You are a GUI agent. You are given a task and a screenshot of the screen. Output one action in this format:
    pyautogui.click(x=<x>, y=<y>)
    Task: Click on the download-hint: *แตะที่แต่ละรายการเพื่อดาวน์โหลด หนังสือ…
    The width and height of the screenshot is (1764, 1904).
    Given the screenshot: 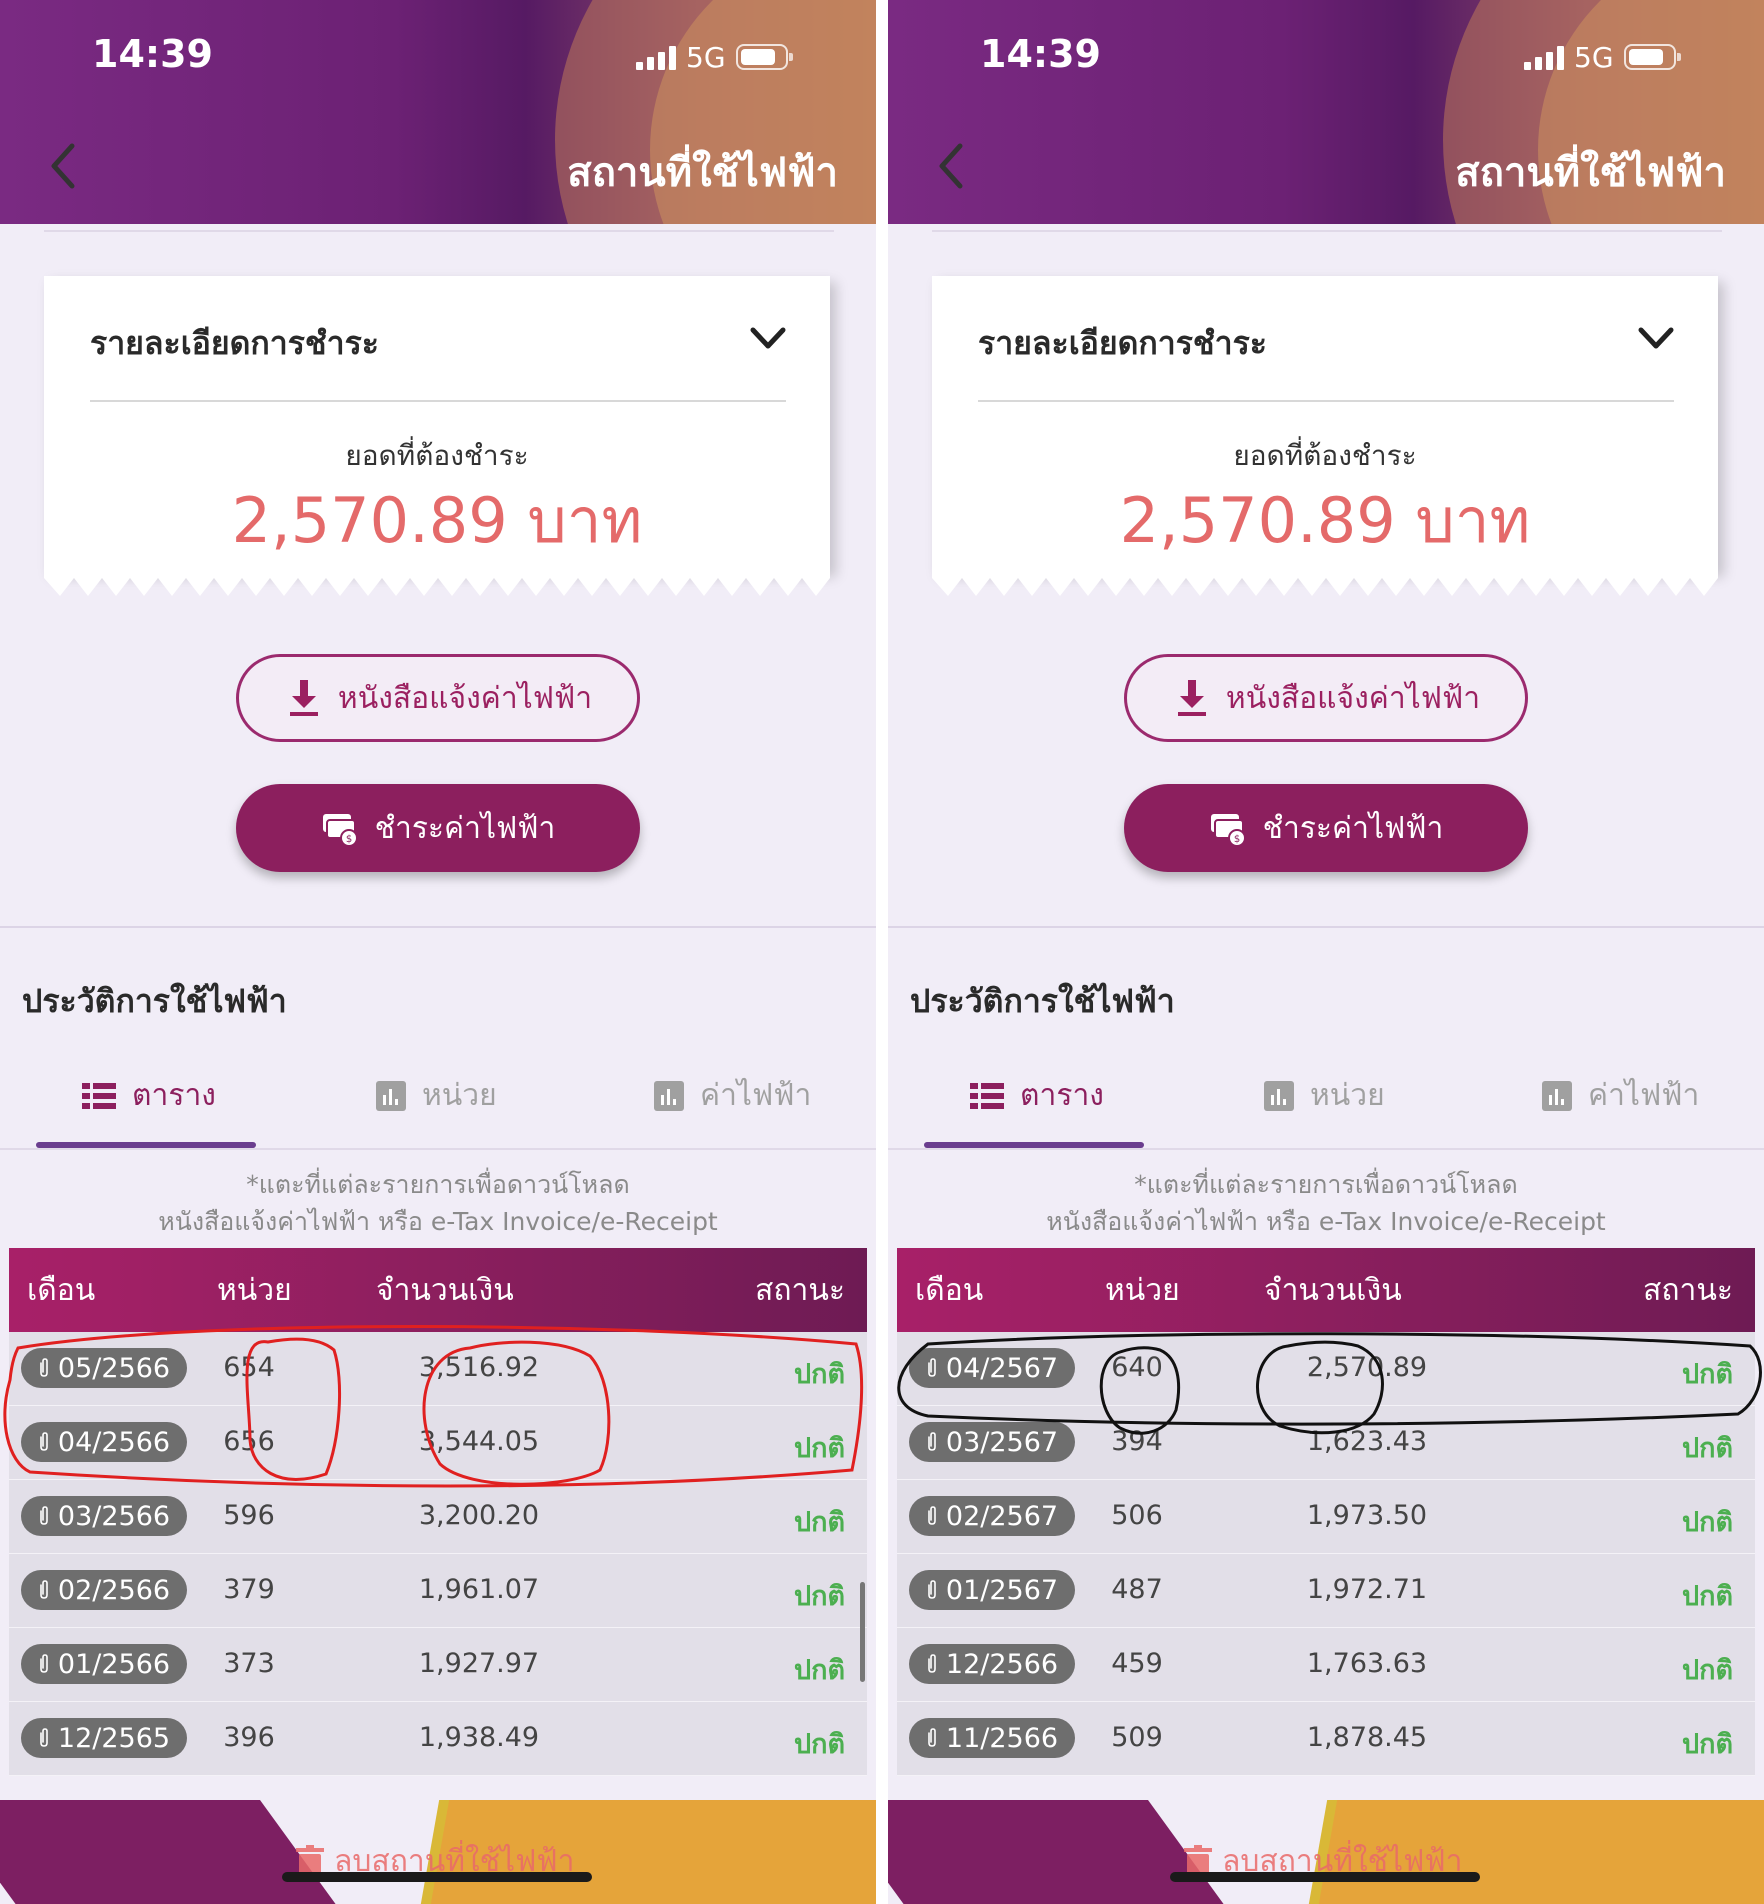 What is the action you would take?
    pyautogui.click(x=1326, y=1203)
    